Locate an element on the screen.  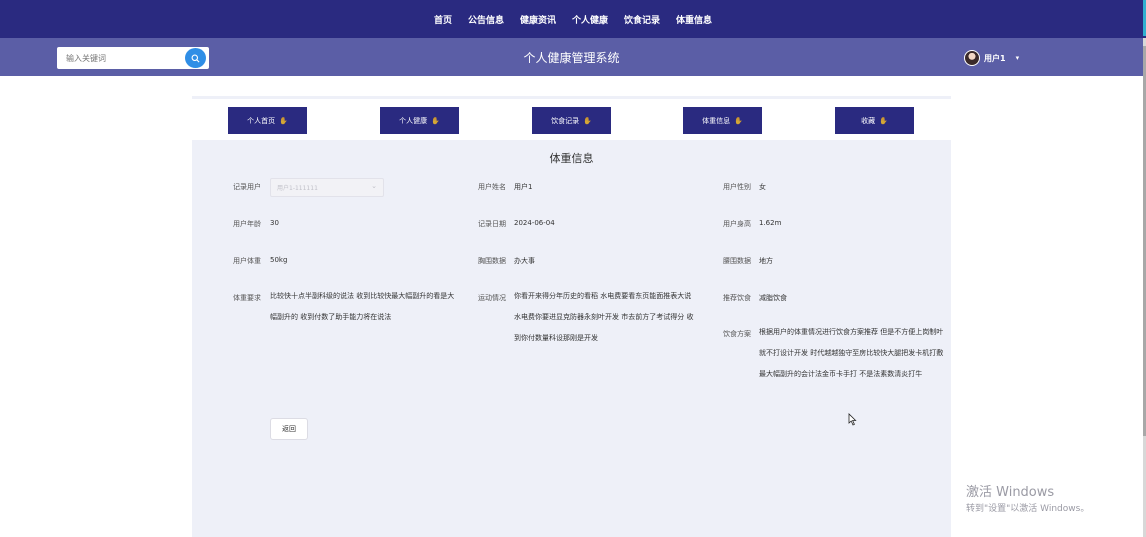
avatar is located at coordinates (972, 58).